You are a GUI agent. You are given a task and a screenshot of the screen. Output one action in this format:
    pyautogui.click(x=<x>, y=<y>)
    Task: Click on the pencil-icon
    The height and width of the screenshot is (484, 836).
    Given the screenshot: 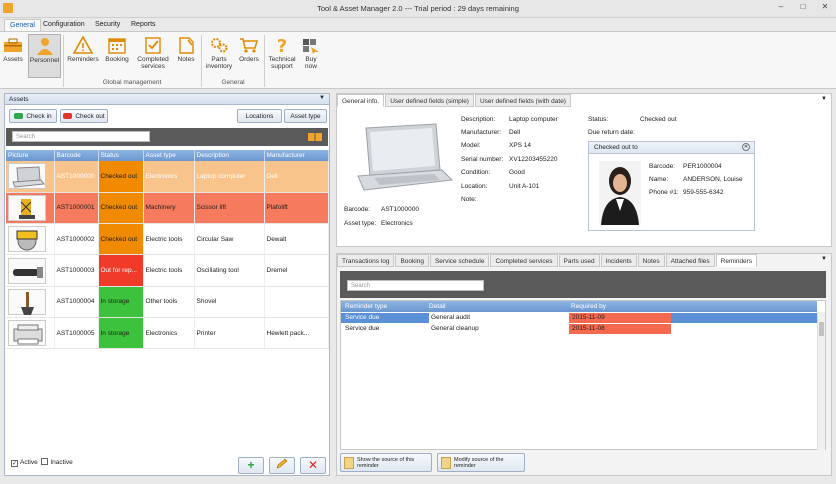 What is the action you would take?
    pyautogui.click(x=282, y=463)
    